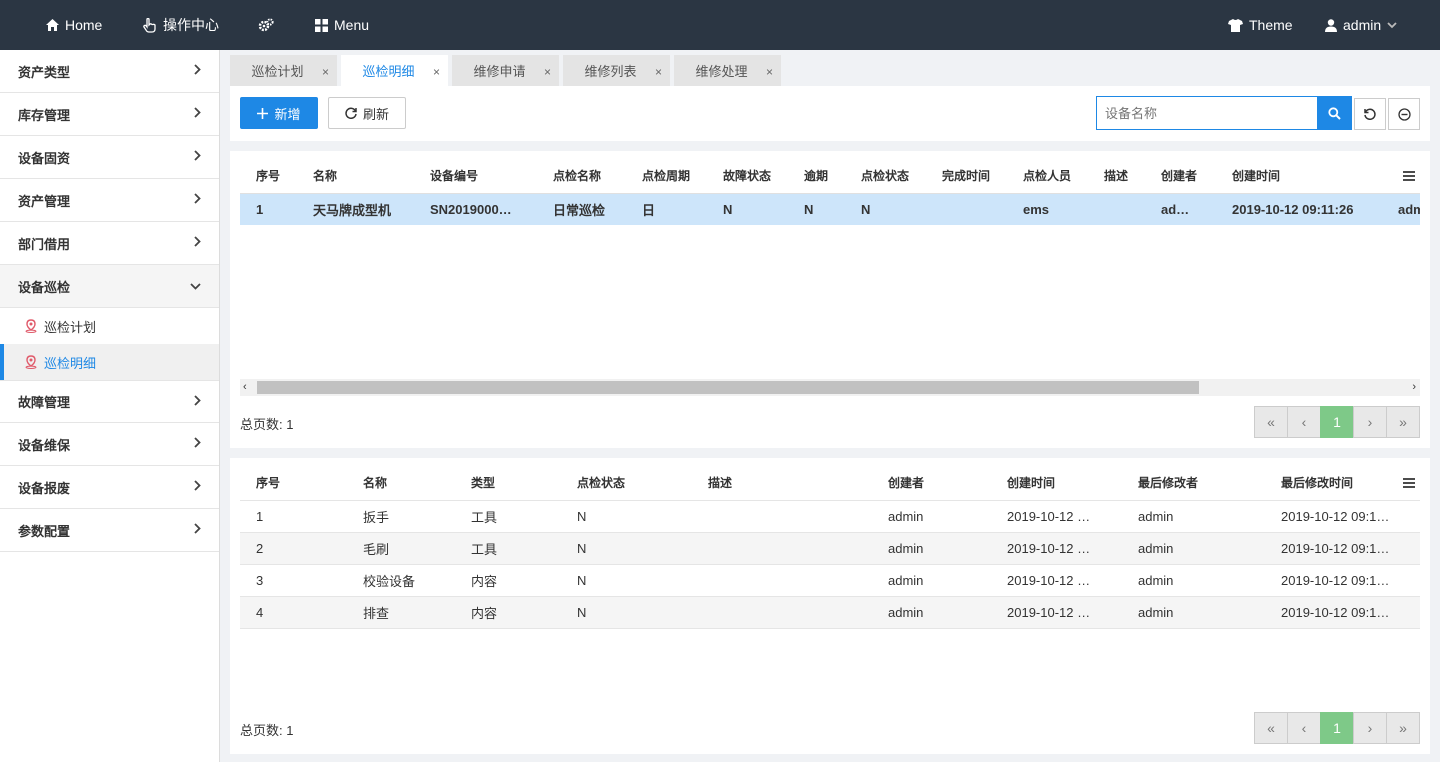  Describe the element at coordinates (1404, 114) in the screenshot. I see `collapse-search-button` at that location.